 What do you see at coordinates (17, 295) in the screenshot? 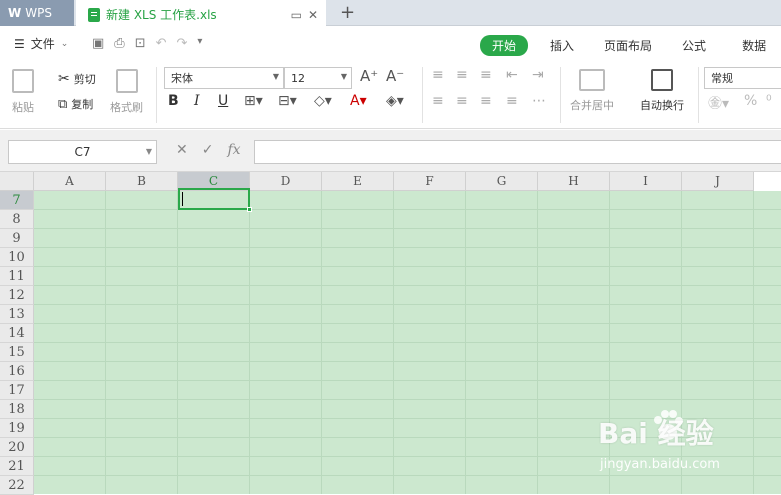
I see `row-header-12: 12` at bounding box center [17, 295].